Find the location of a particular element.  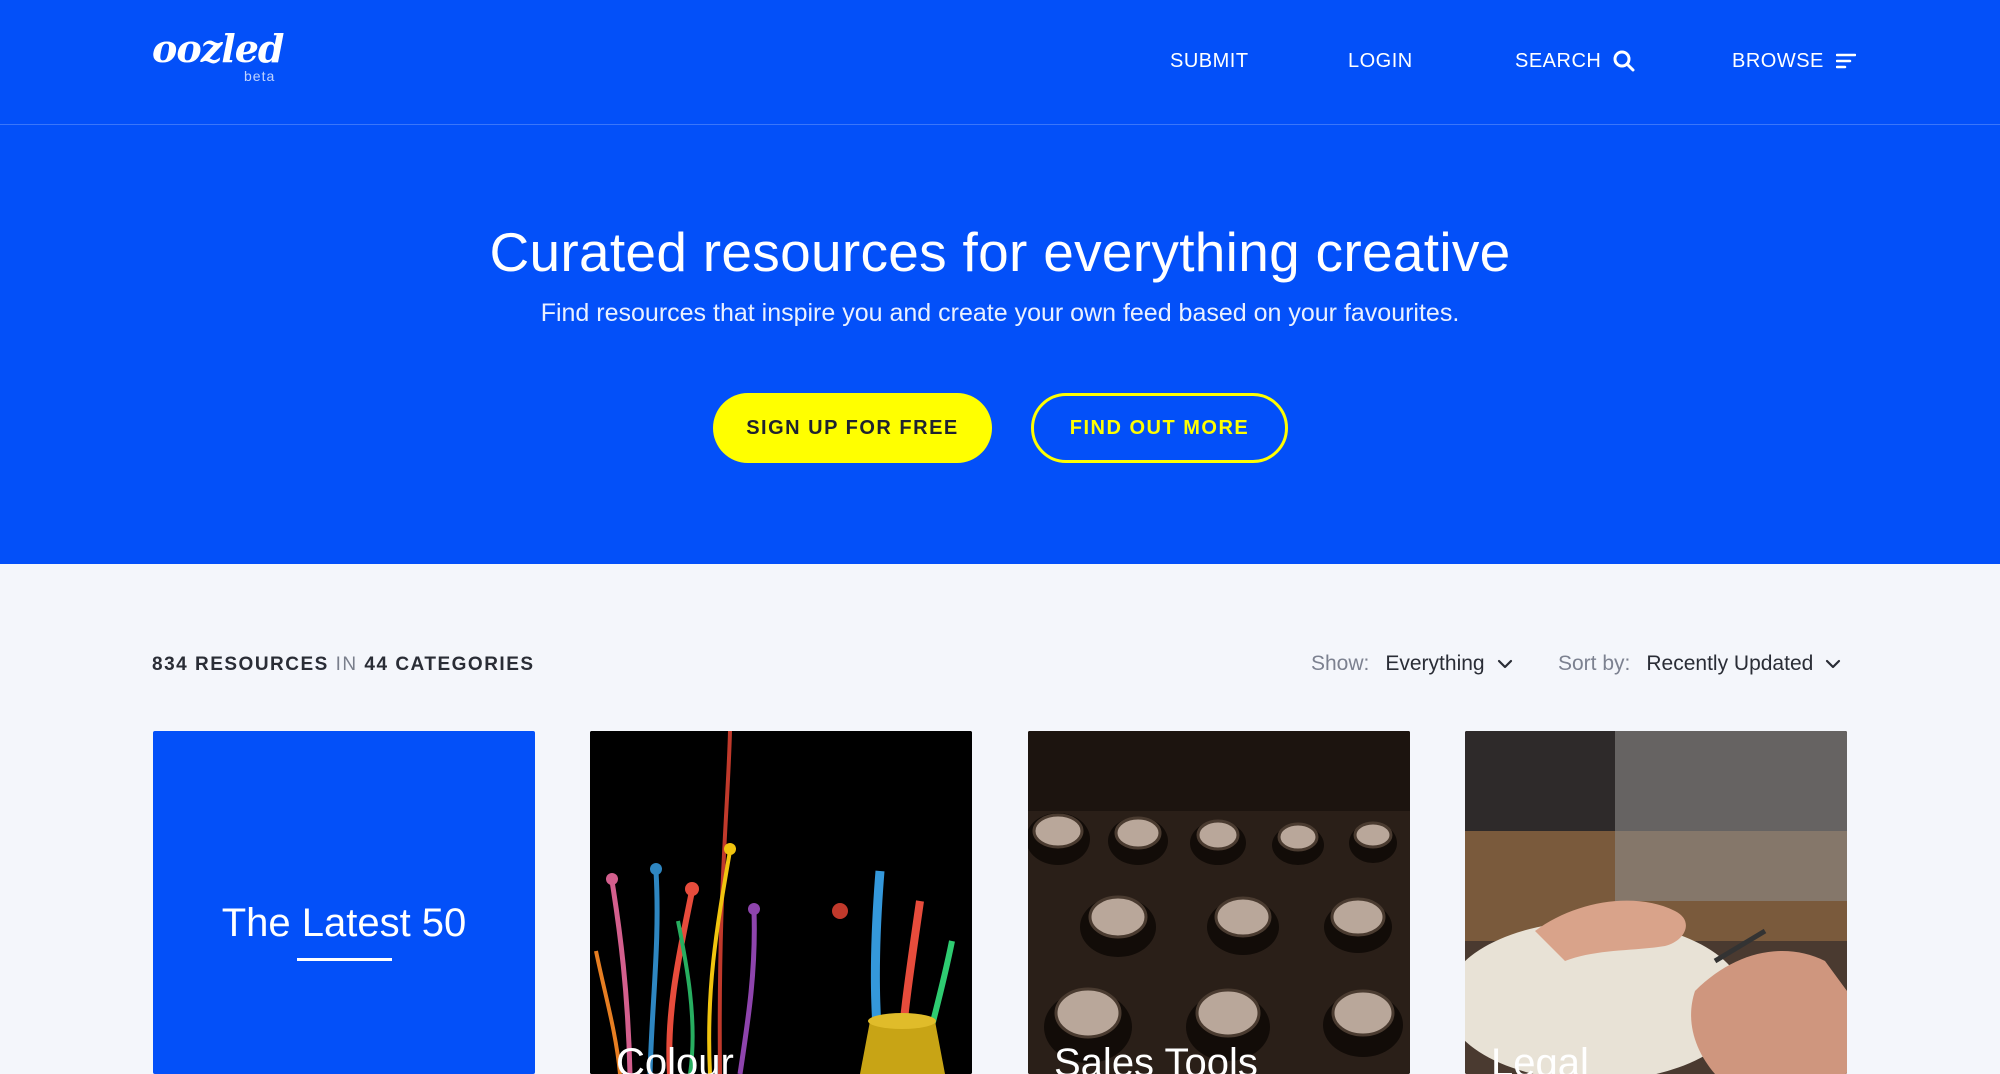

sort-filter: Sort by: Recently Updated is located at coordinates (1699, 664).